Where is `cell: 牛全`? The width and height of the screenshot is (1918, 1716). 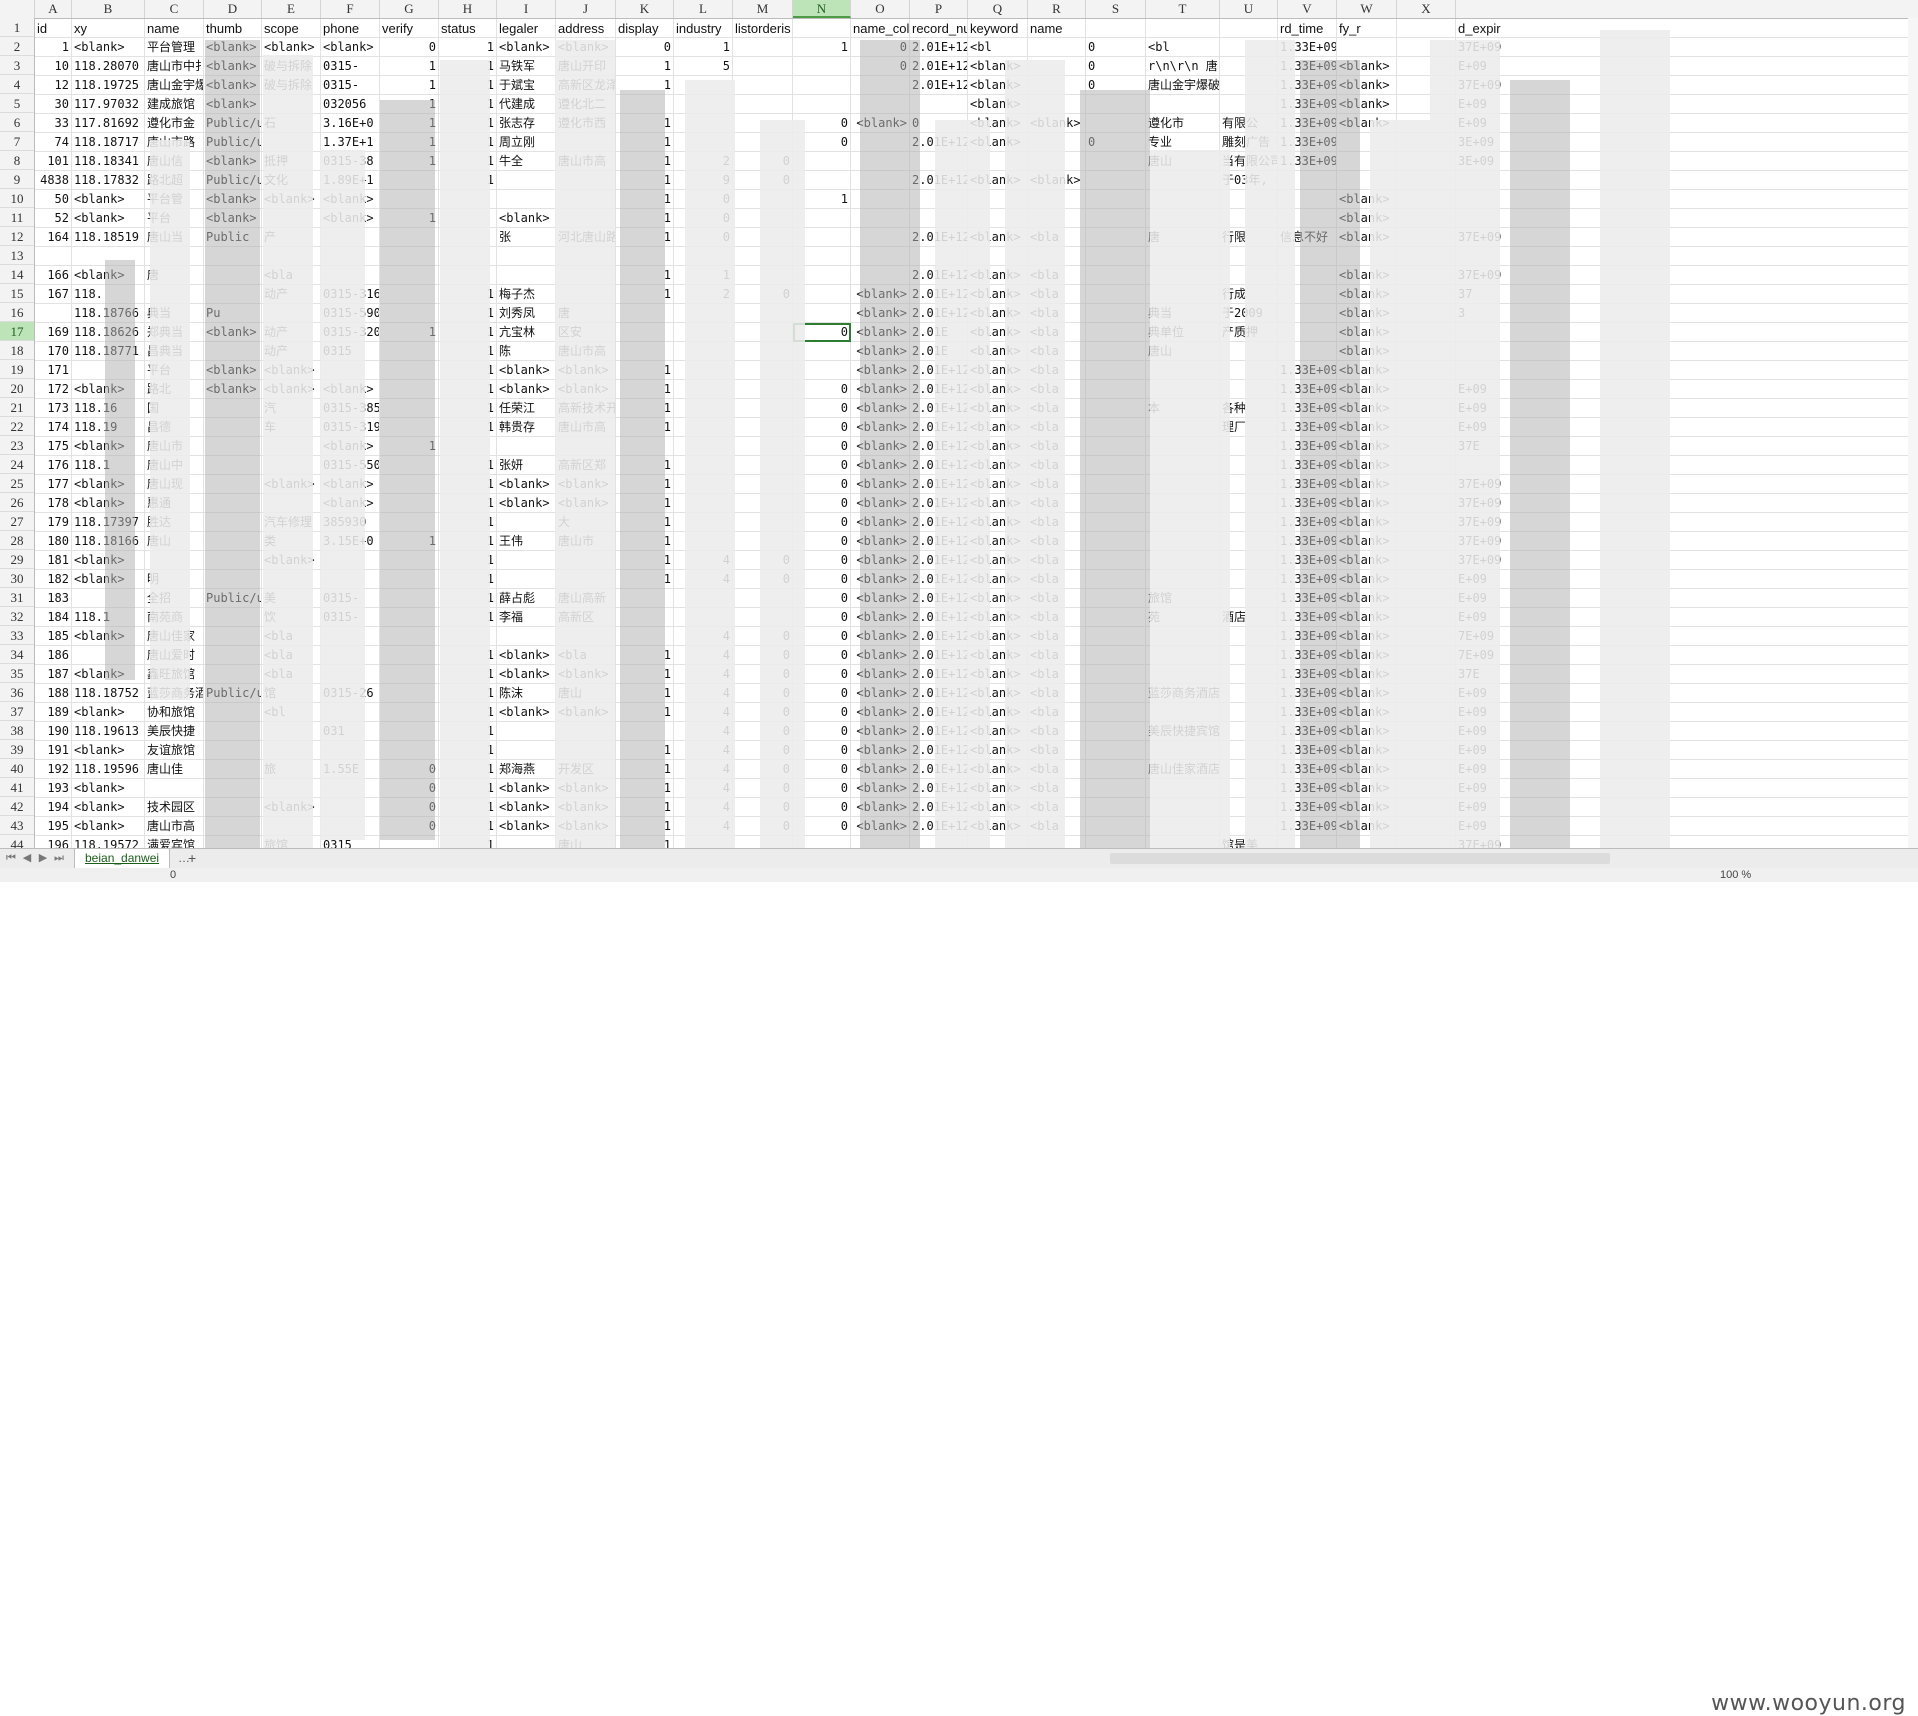
cell: 牛全 is located at coordinates (526, 161).